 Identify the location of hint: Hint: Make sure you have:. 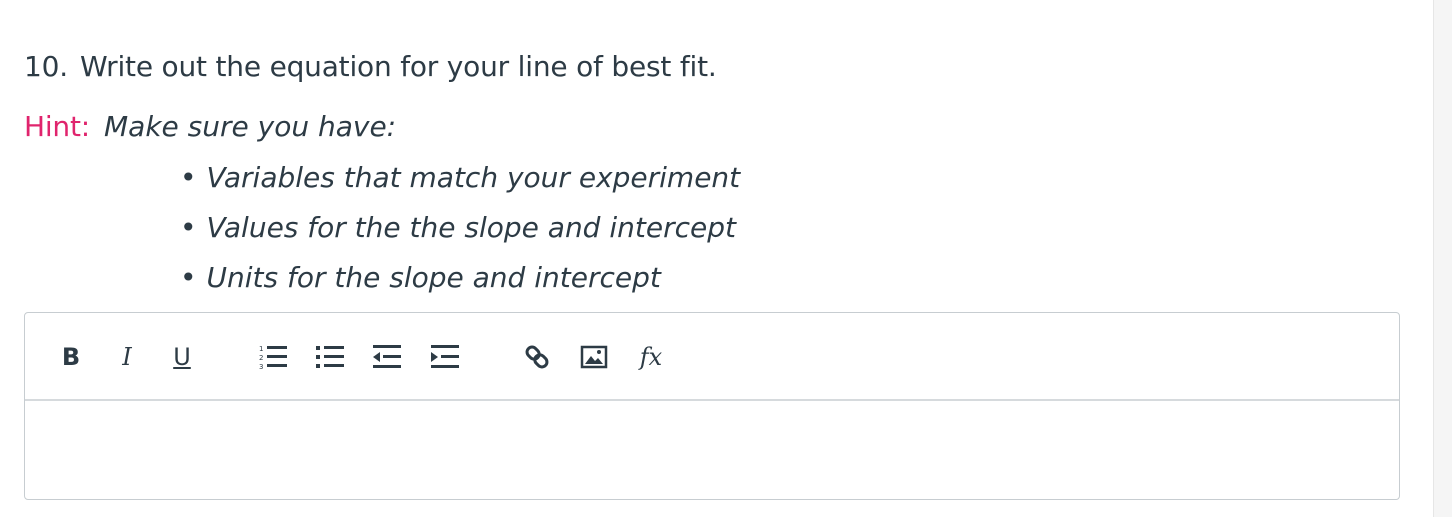
(210, 126).